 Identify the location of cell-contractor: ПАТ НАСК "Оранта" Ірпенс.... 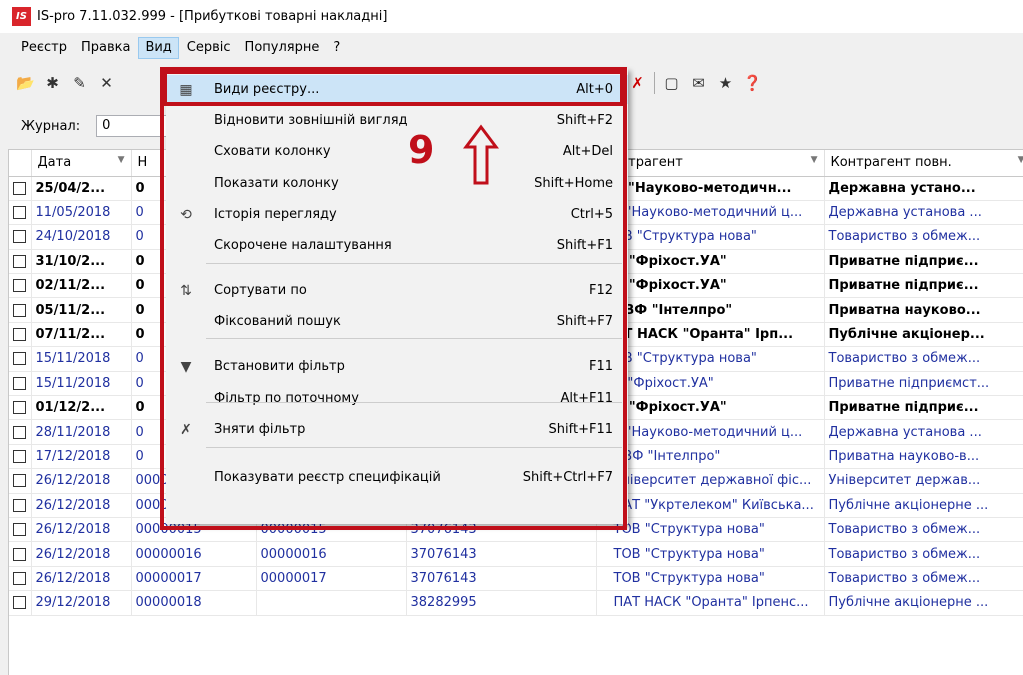
(710, 603).